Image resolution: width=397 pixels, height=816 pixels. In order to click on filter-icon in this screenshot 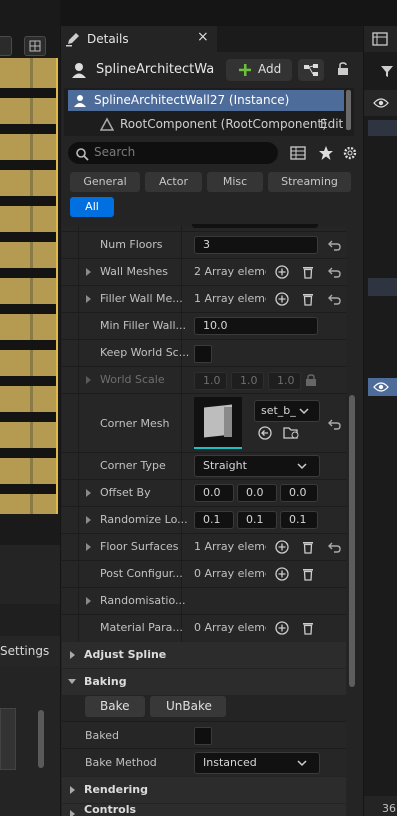, I will do `click(387, 71)`.